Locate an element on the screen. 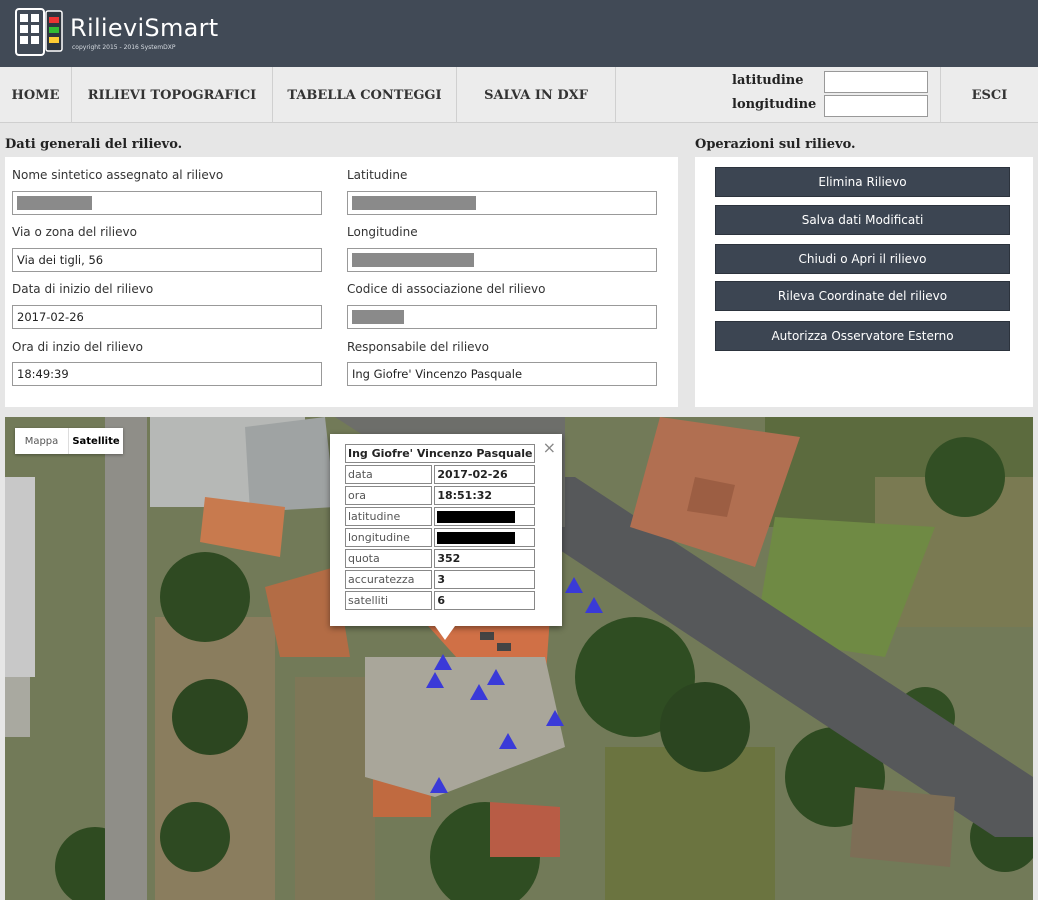 This screenshot has height=900, width=1038. table-row: ora 18:51:32 is located at coordinates (440, 495).